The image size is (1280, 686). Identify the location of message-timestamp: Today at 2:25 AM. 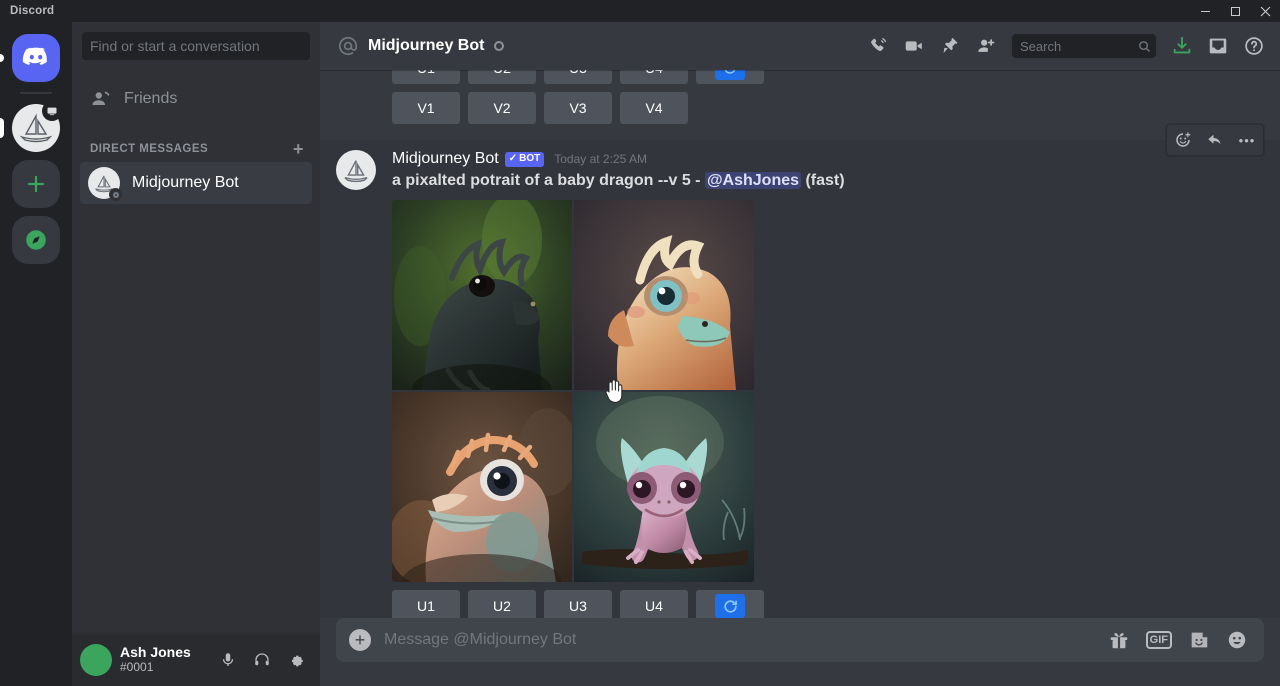
(600, 159).